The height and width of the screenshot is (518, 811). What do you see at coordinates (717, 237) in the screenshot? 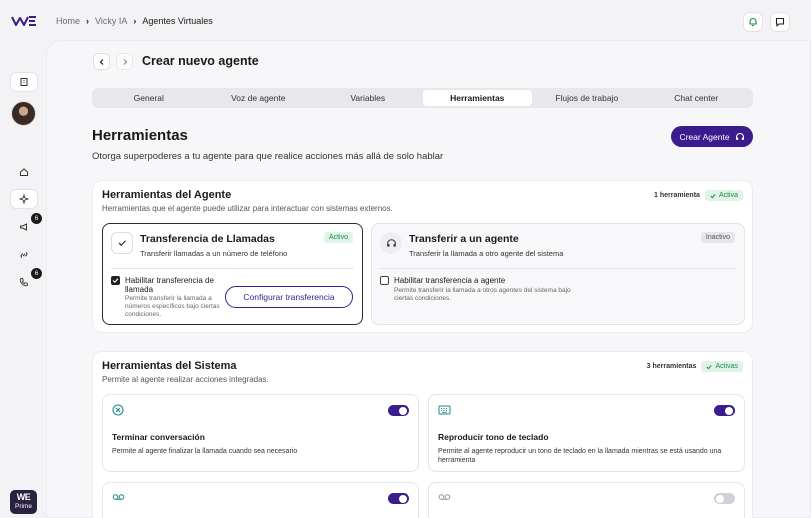
I see `tool-status-tag: Inactivo` at bounding box center [717, 237].